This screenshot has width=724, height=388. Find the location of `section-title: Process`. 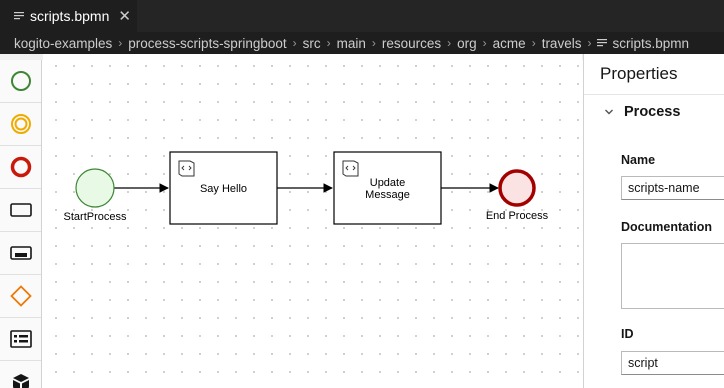

section-title: Process is located at coordinates (652, 112).